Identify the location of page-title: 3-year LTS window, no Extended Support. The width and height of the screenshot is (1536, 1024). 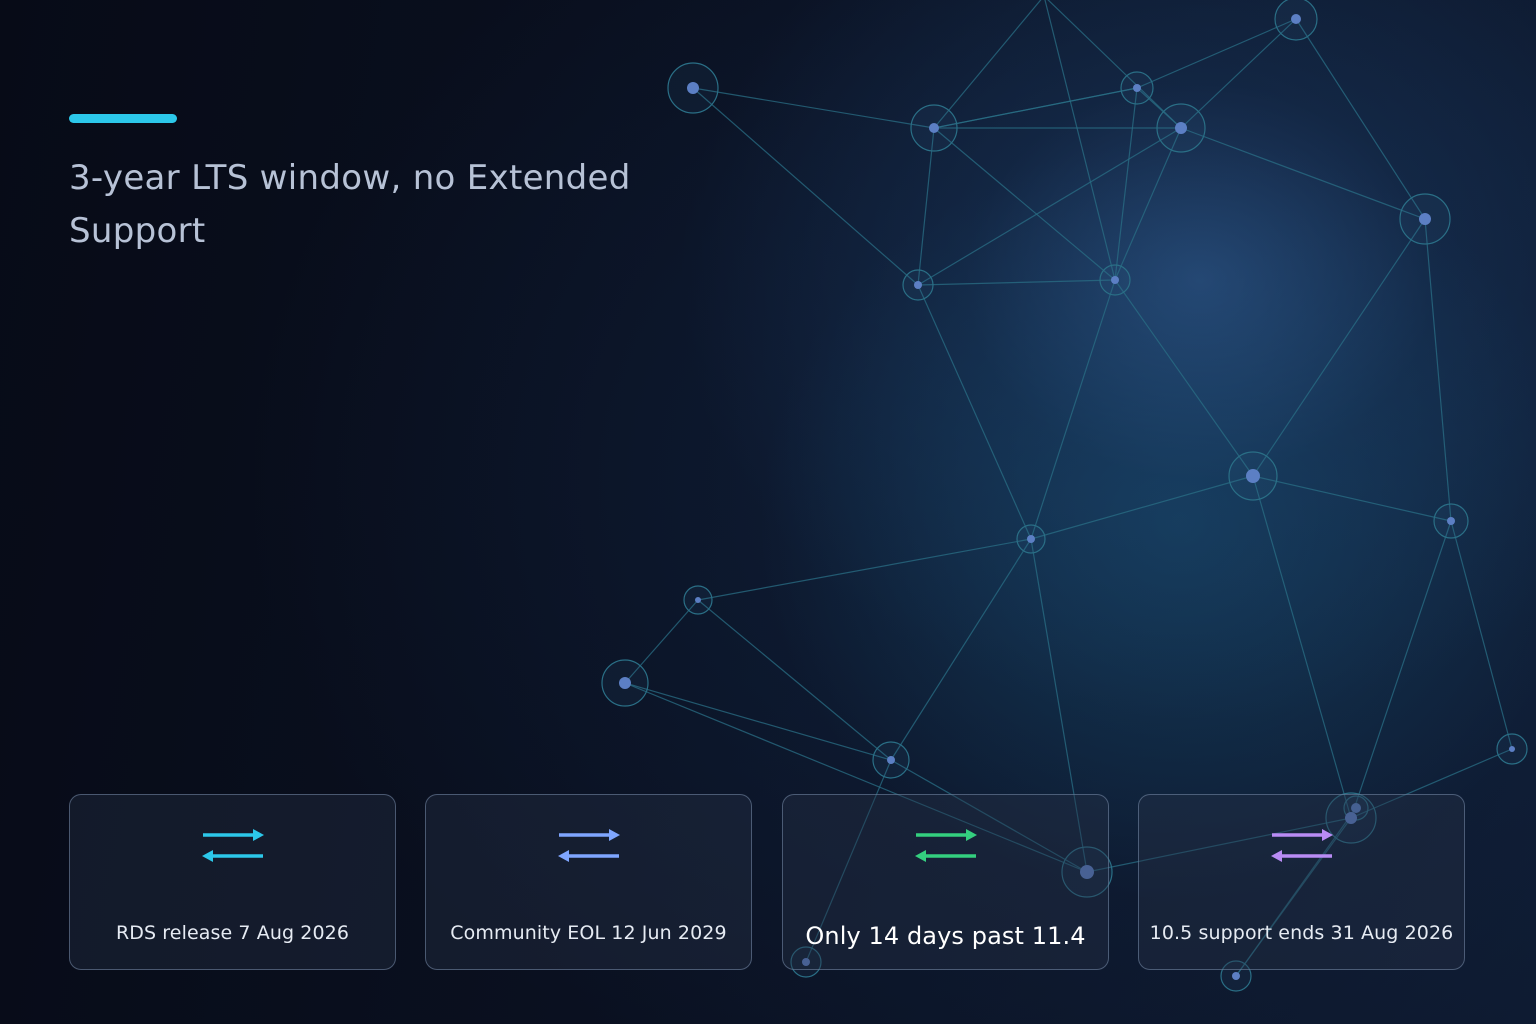
(350, 204).